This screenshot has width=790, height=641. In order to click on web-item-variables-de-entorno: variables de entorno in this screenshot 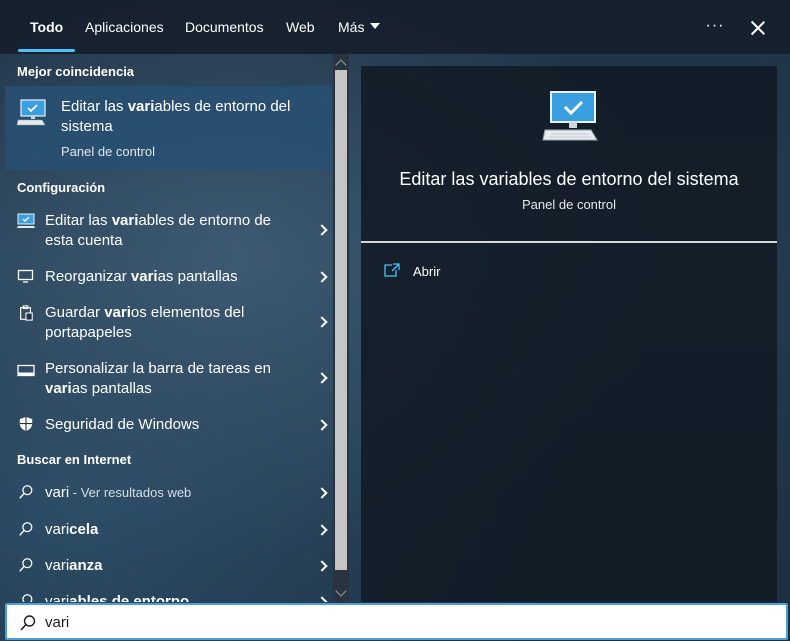, I will do `click(168, 596)`.